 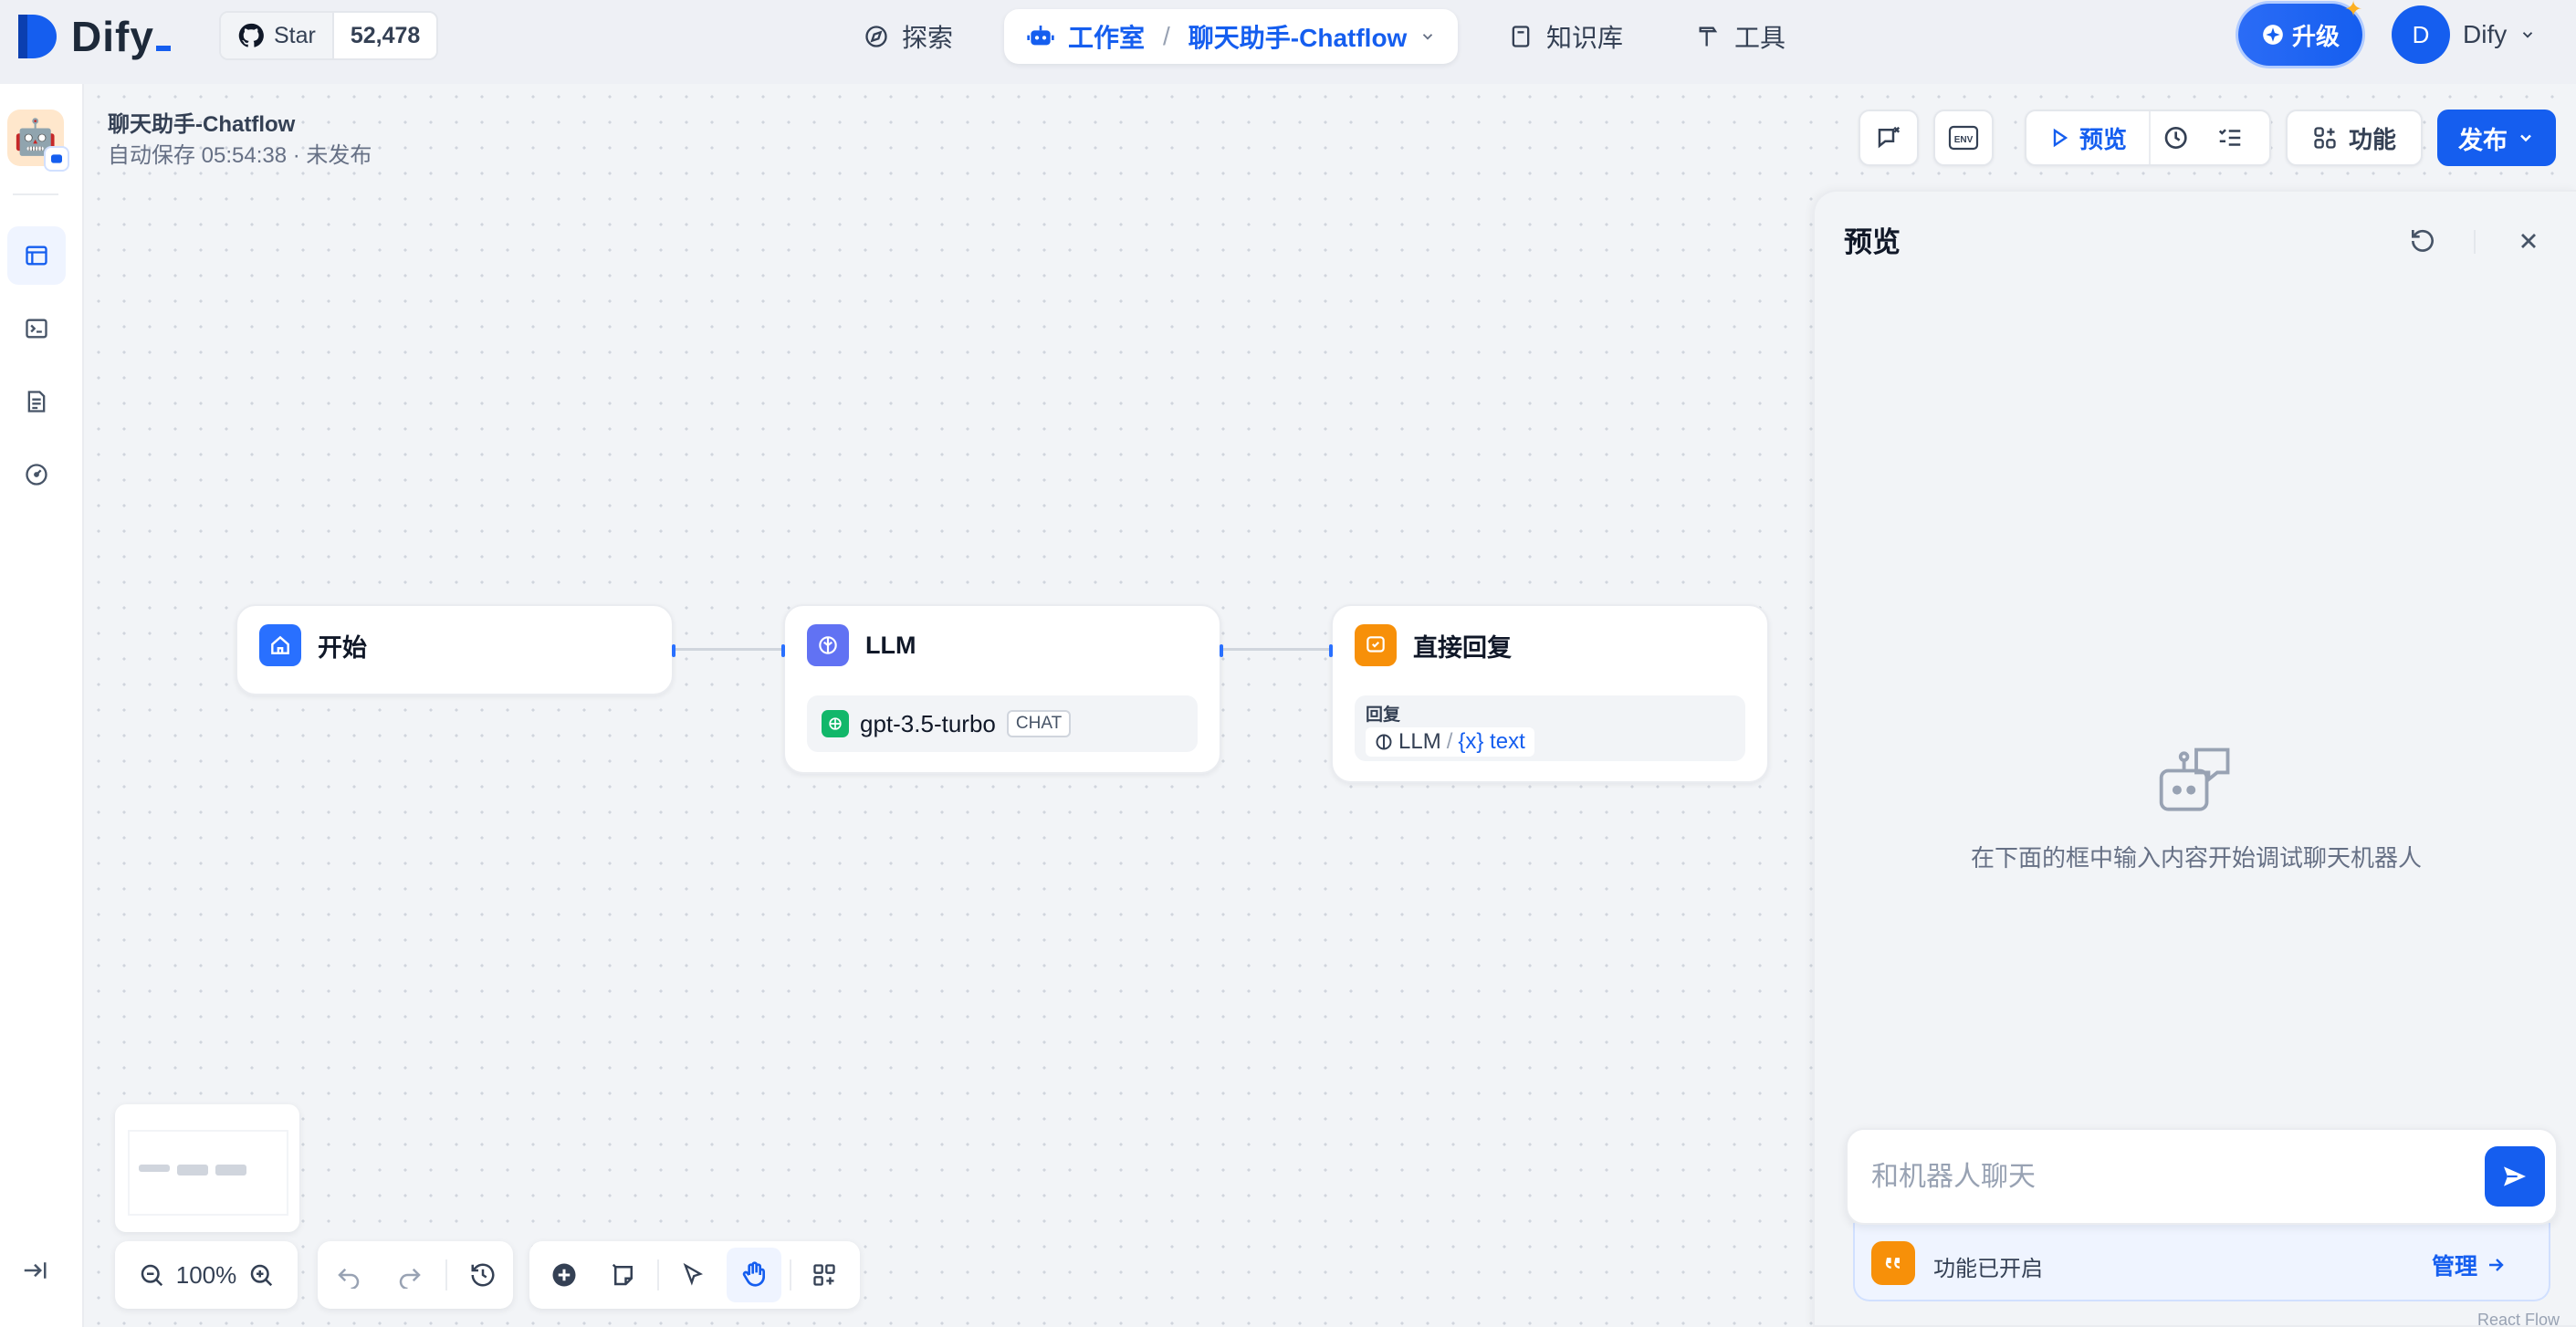 I want to click on rail-logs, so click(x=36, y=401).